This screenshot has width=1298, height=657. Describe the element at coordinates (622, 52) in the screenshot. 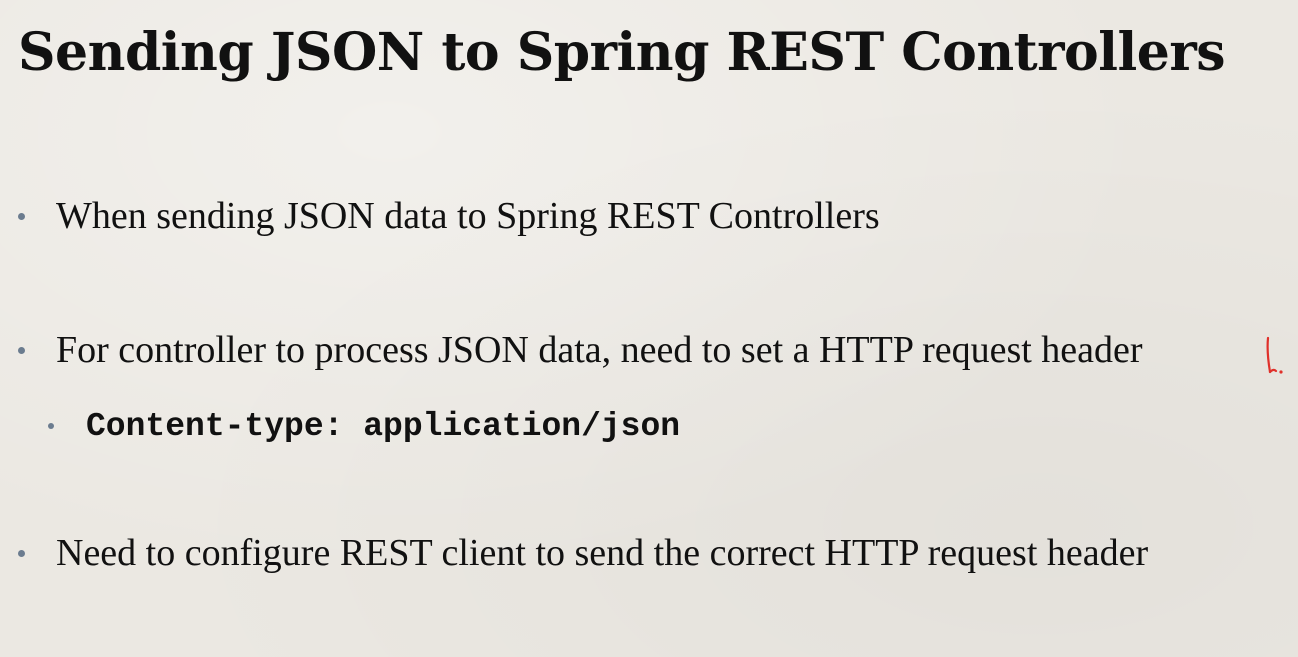

I see `slide-title: Sending JSON to Spring REST Controllers` at that location.